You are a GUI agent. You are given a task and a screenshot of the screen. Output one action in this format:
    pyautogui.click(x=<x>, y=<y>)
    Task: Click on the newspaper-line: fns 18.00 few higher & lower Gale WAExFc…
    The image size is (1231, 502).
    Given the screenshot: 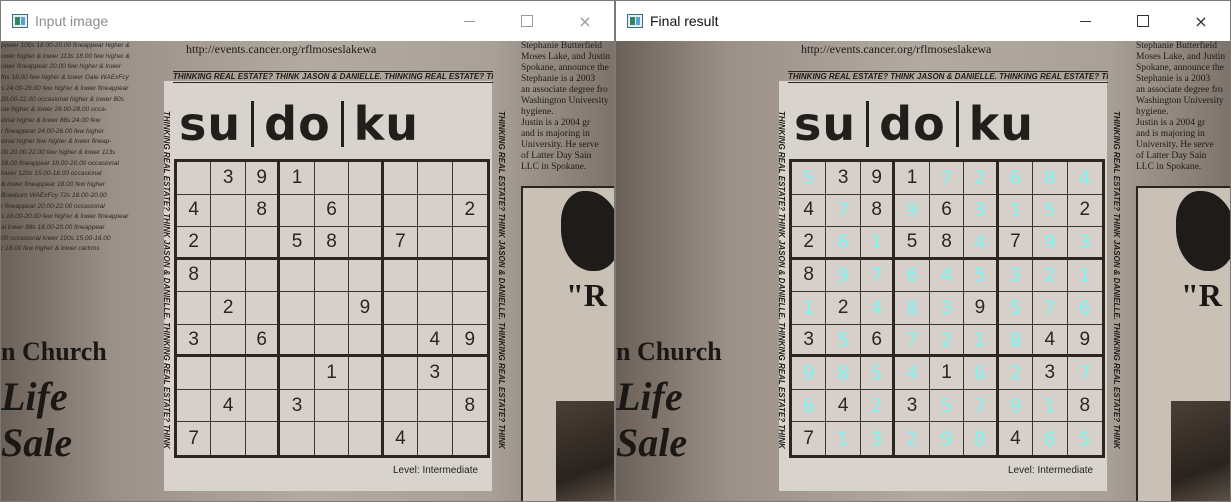 What is the action you would take?
    pyautogui.click(x=65, y=78)
    